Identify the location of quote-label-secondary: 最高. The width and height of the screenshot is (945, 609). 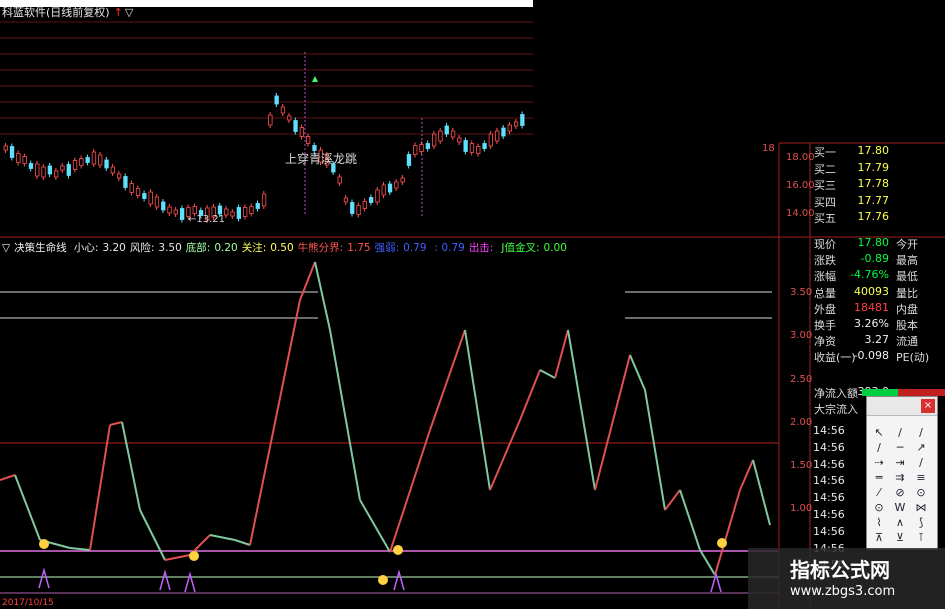
(907, 261).